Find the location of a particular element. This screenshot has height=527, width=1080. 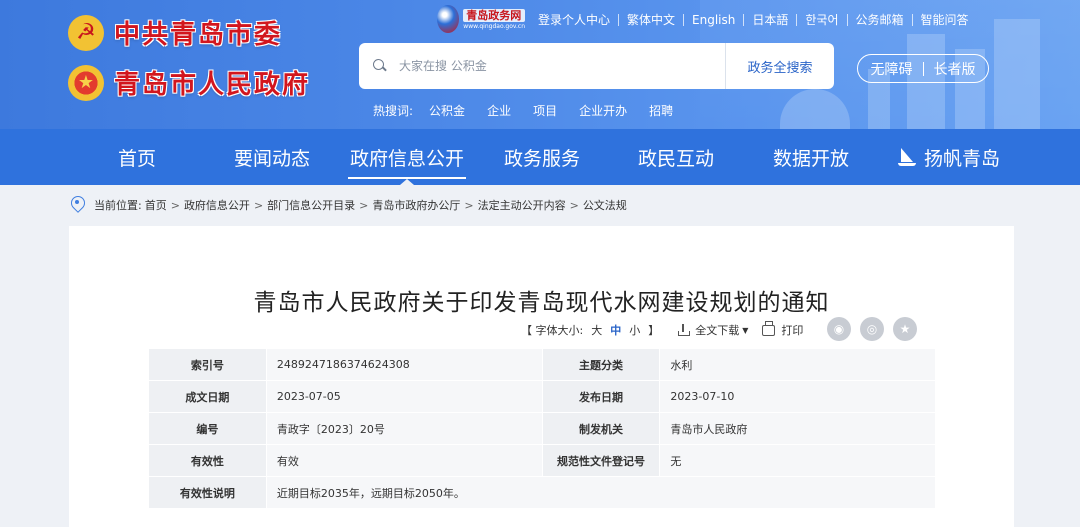

elder-version-button: 长者版 is located at coordinates (955, 69).